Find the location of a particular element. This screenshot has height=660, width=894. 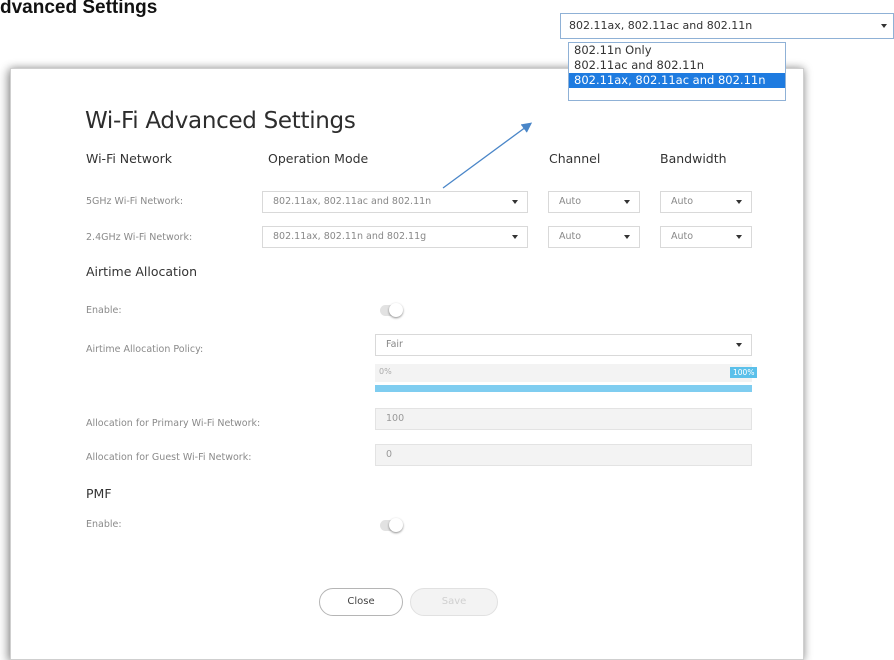

channel-value-24ghz: Auto is located at coordinates (570, 236).